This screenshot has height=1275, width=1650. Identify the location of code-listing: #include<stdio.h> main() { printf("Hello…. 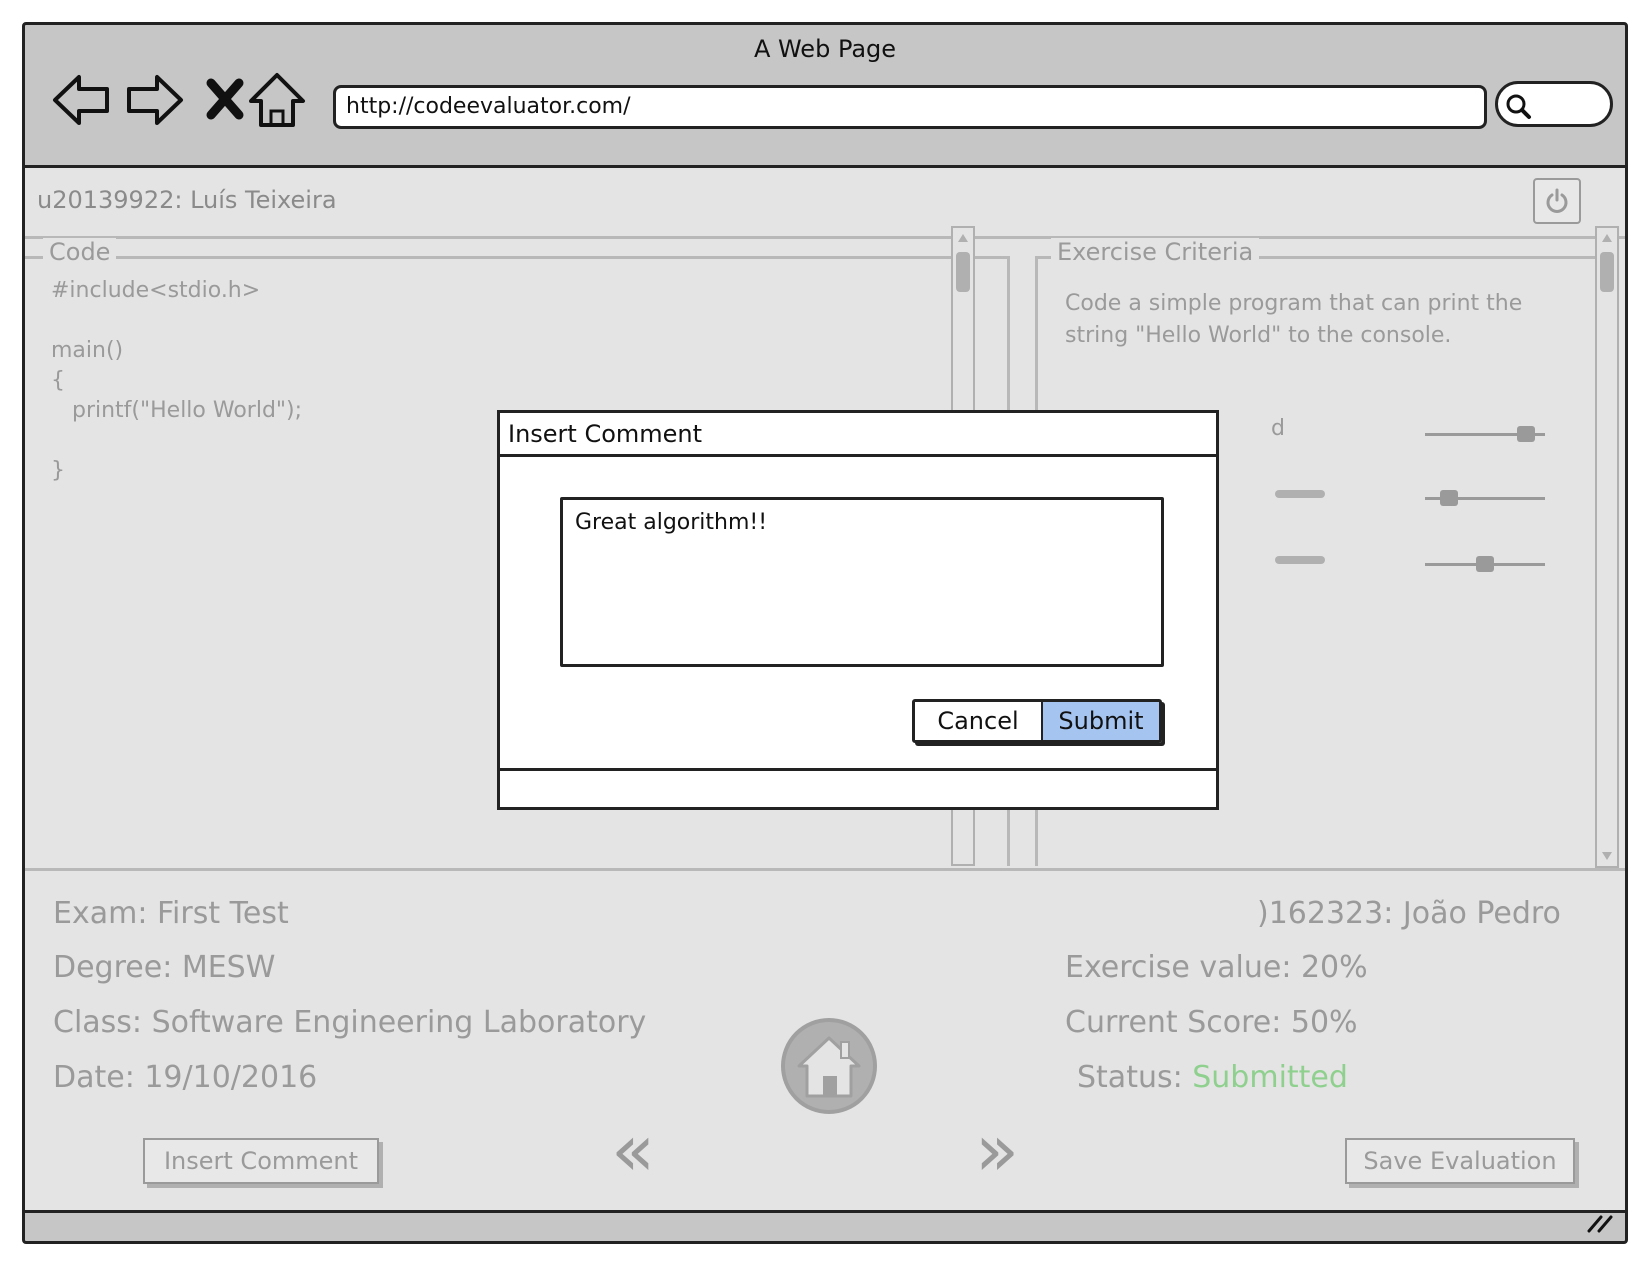
(176, 381).